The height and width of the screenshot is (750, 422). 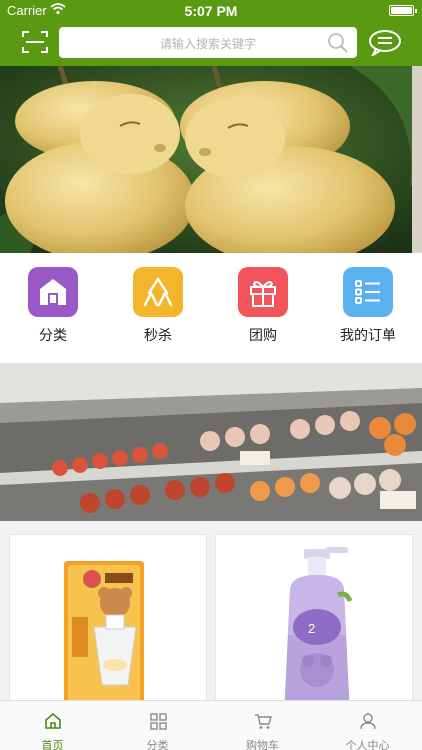 I want to click on quick-nav-category: 分类, so click(x=53, y=306).